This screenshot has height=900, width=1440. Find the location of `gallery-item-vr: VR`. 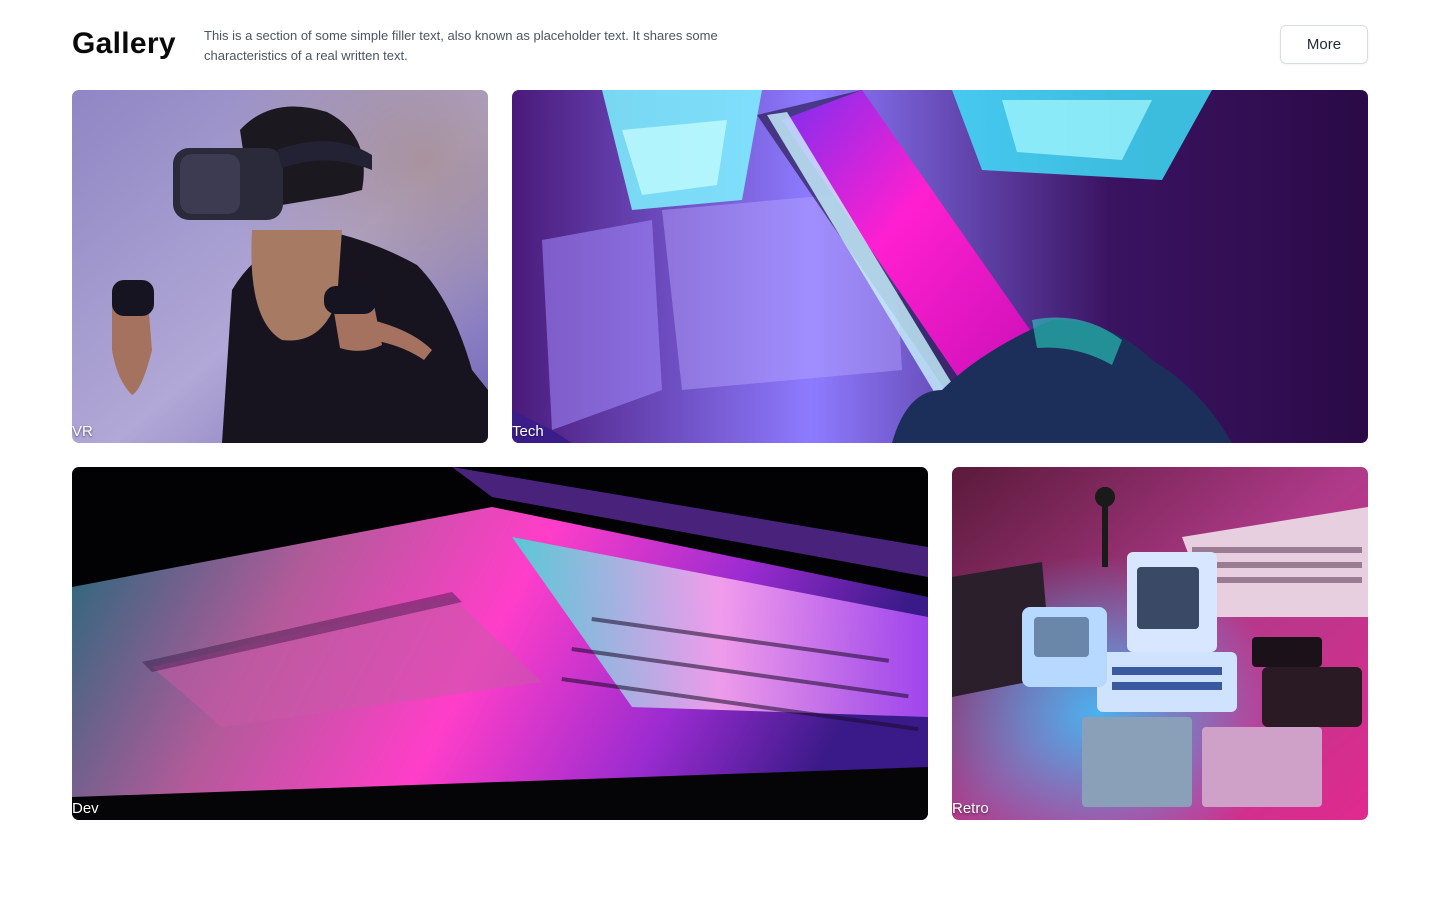

gallery-item-vr: VR is located at coordinates (280, 266).